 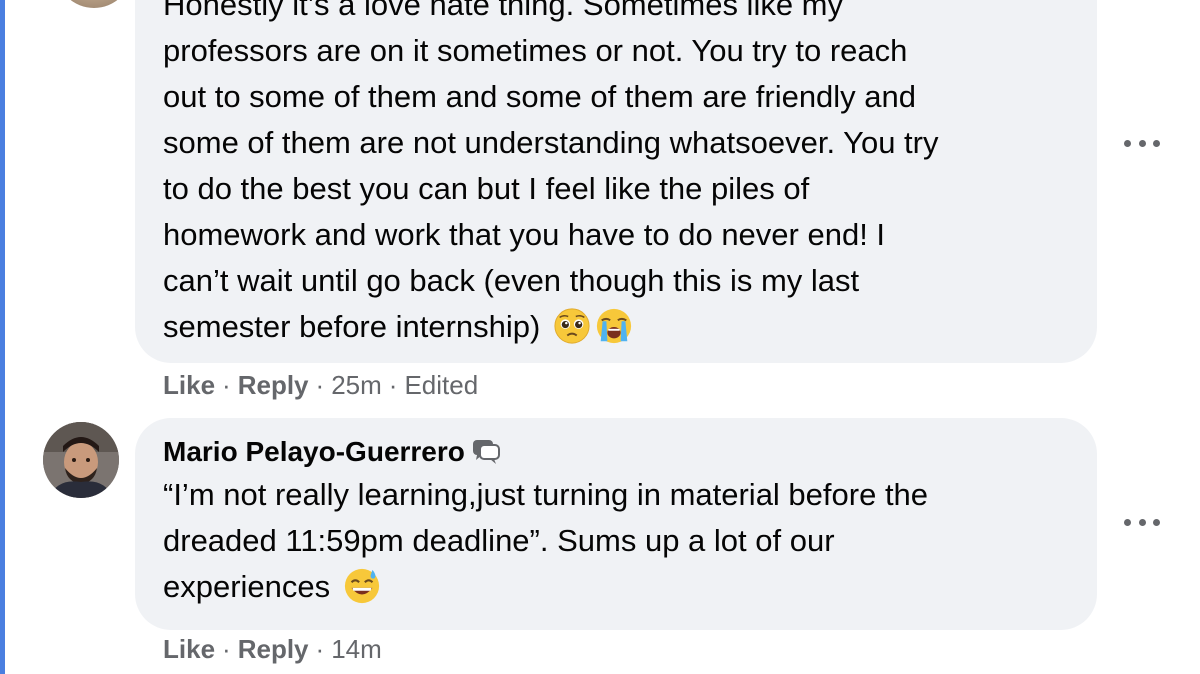 What do you see at coordinates (2, 337) in the screenshot?
I see `reply-thread-line` at bounding box center [2, 337].